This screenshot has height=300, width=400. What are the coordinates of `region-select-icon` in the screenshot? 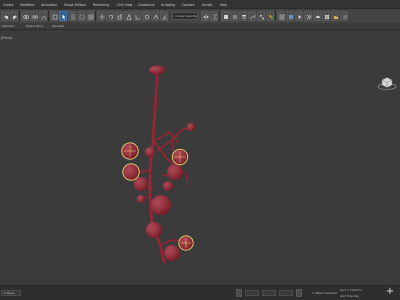 It's located at (81, 16).